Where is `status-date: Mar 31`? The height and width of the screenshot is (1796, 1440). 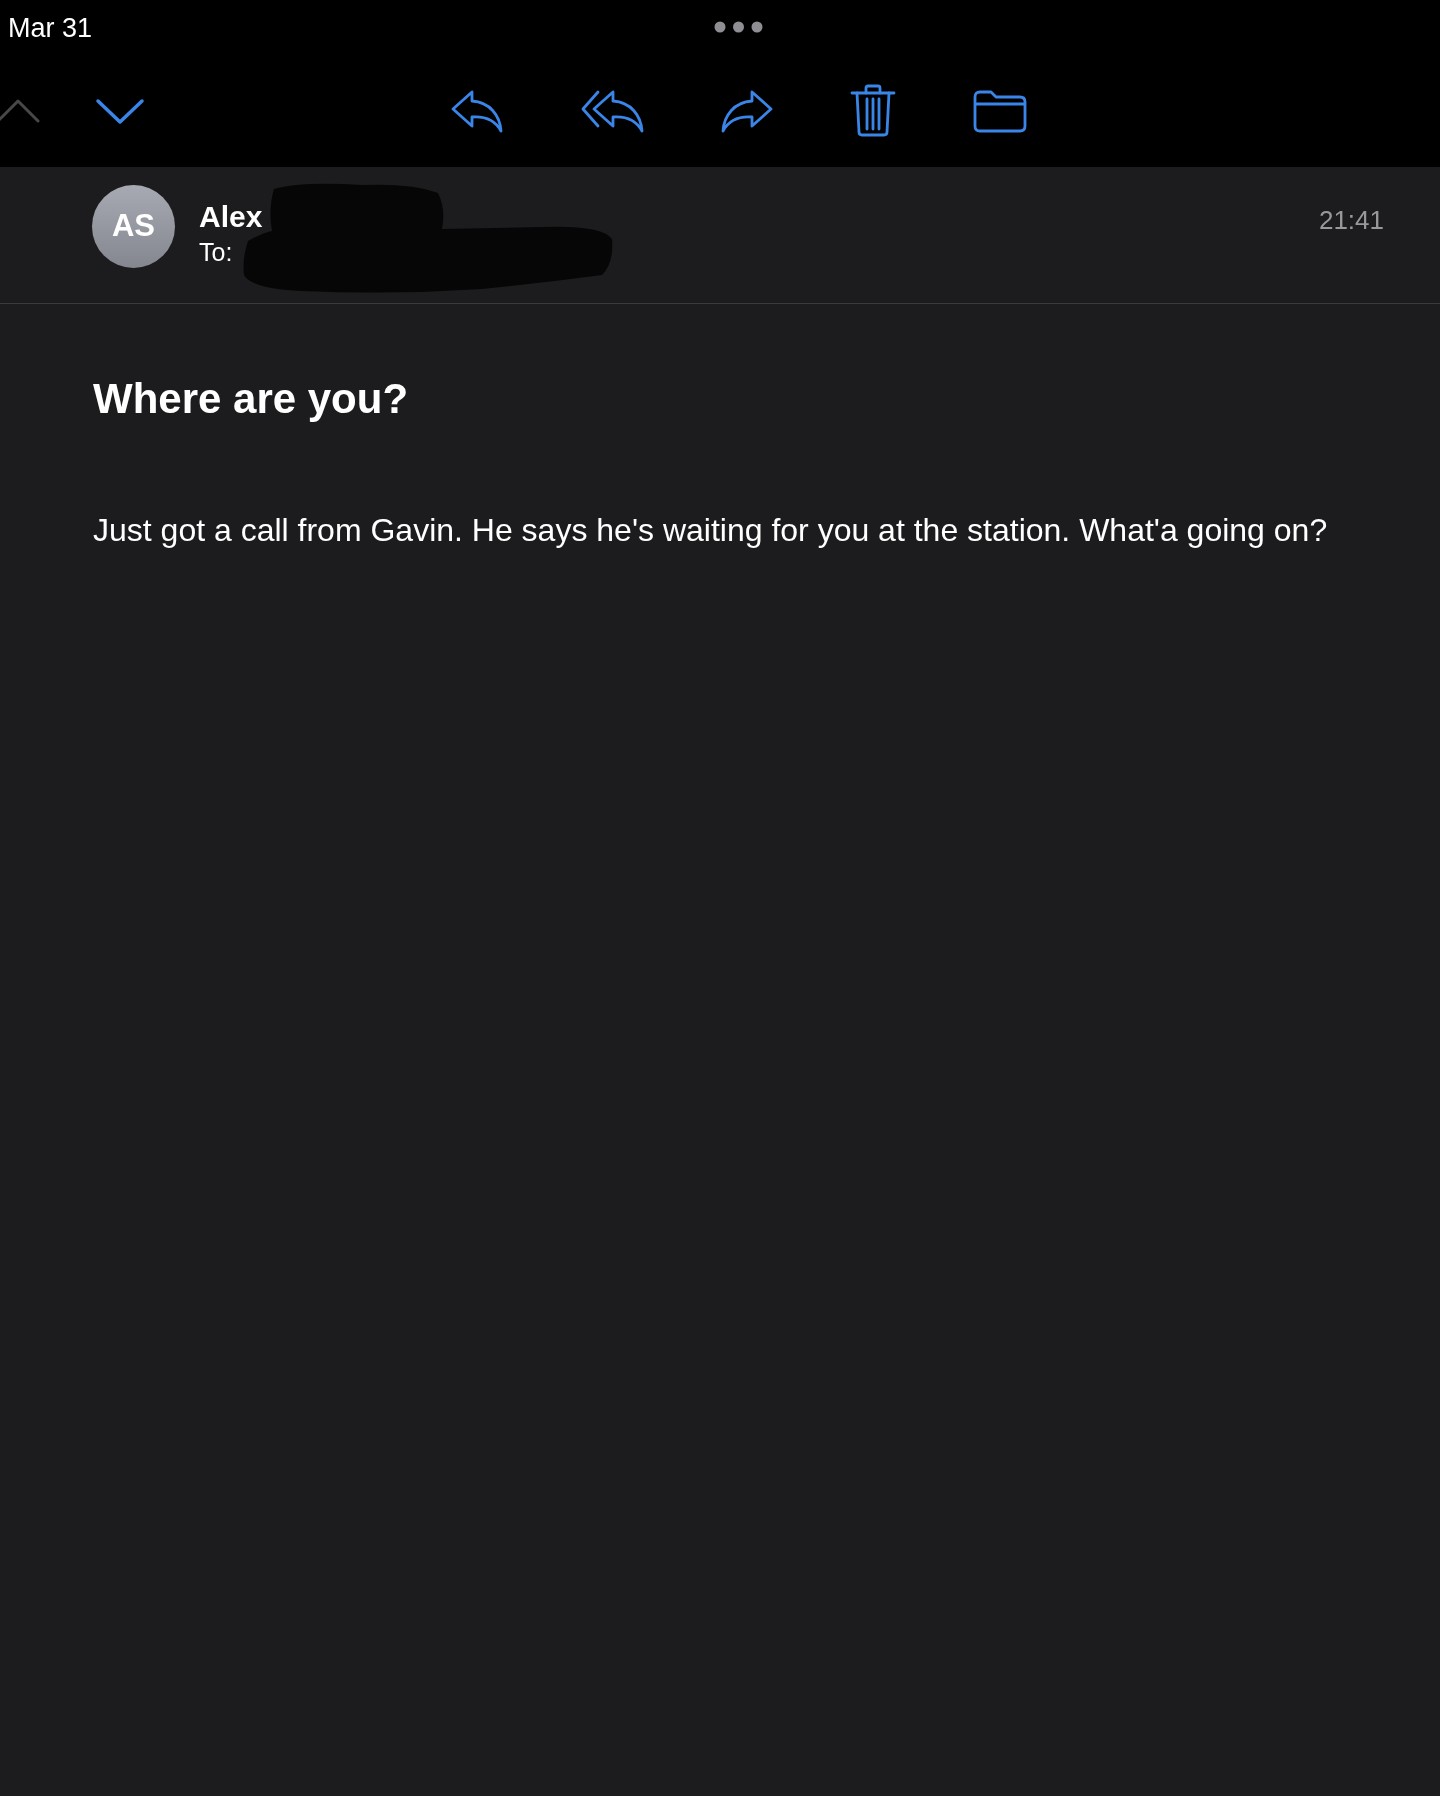 status-date: Mar 31 is located at coordinates (50, 27).